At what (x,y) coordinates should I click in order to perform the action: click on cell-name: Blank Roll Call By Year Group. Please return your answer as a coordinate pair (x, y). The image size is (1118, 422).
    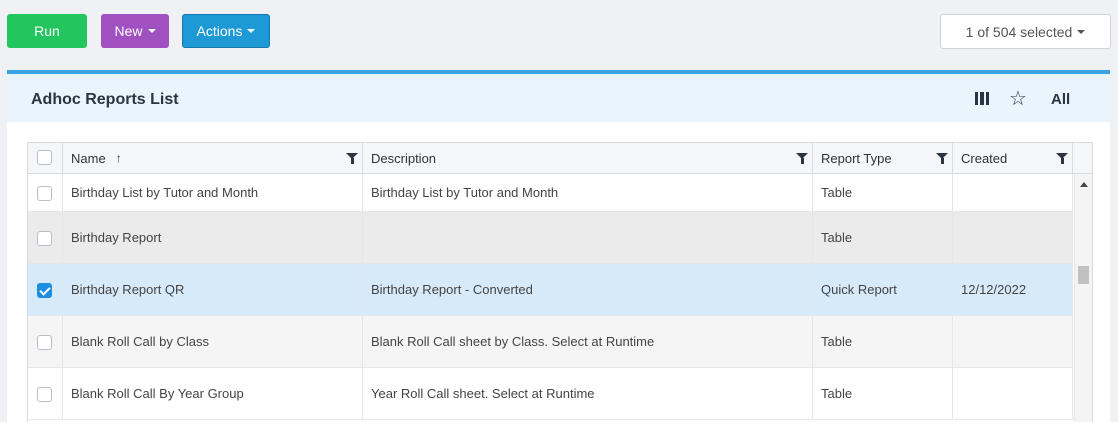
    Looking at the image, I should click on (213, 393).